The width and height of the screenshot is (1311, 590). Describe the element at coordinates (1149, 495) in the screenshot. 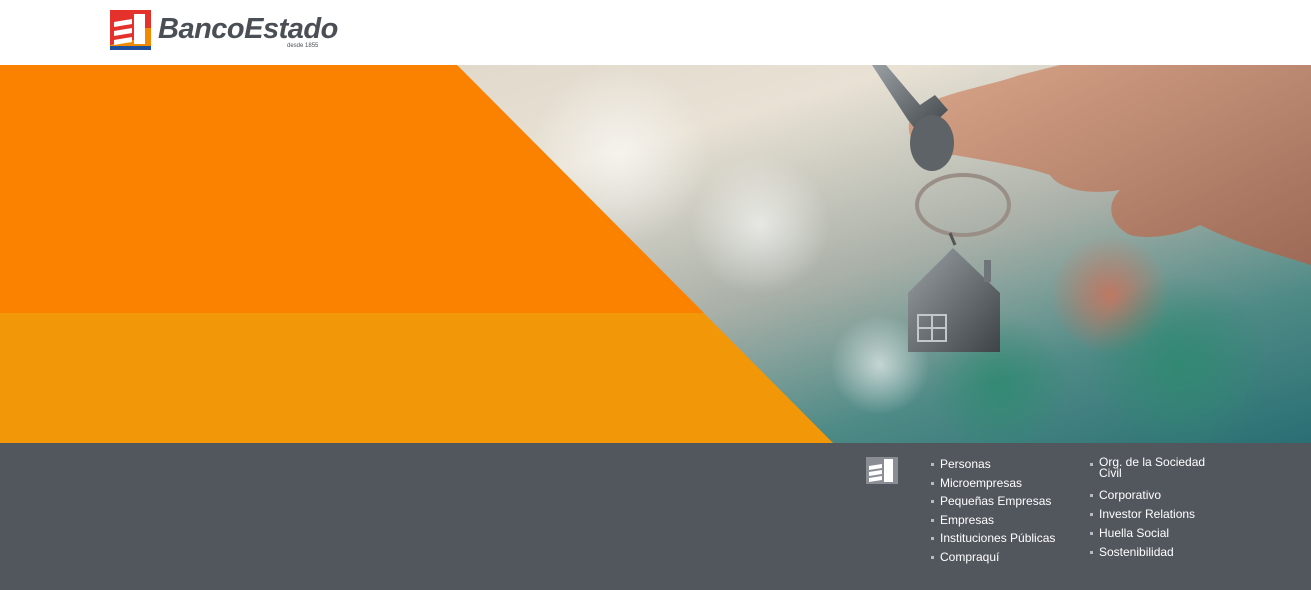

I see `footer-link-corporativo: Corporativo` at that location.